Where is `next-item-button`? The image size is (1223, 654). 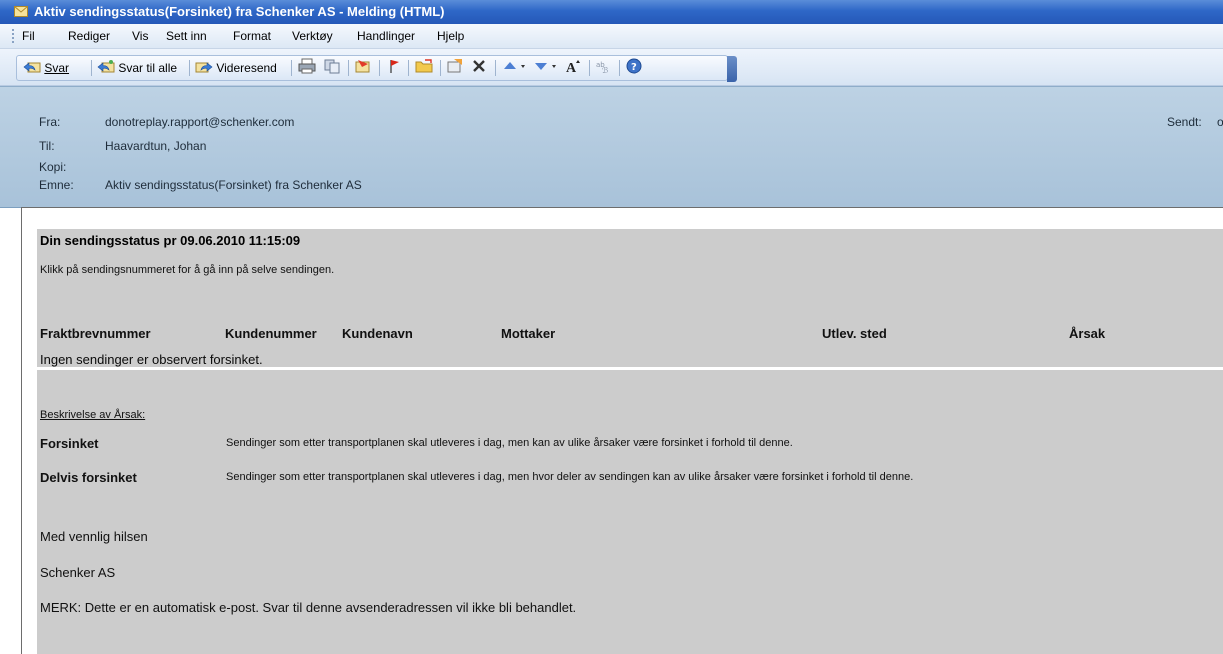 next-item-button is located at coordinates (546, 68).